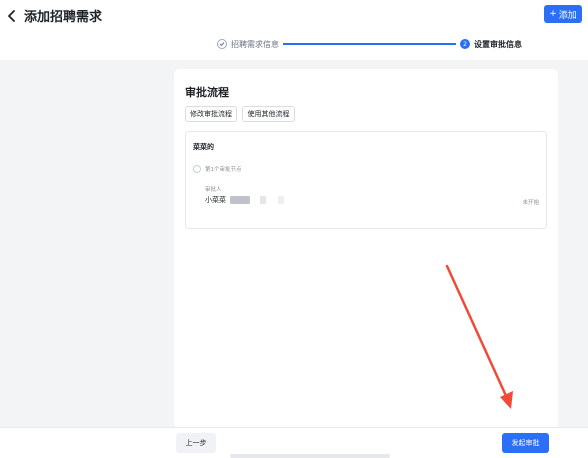  What do you see at coordinates (530, 203) in the screenshot?
I see `node-status: 未开始` at bounding box center [530, 203].